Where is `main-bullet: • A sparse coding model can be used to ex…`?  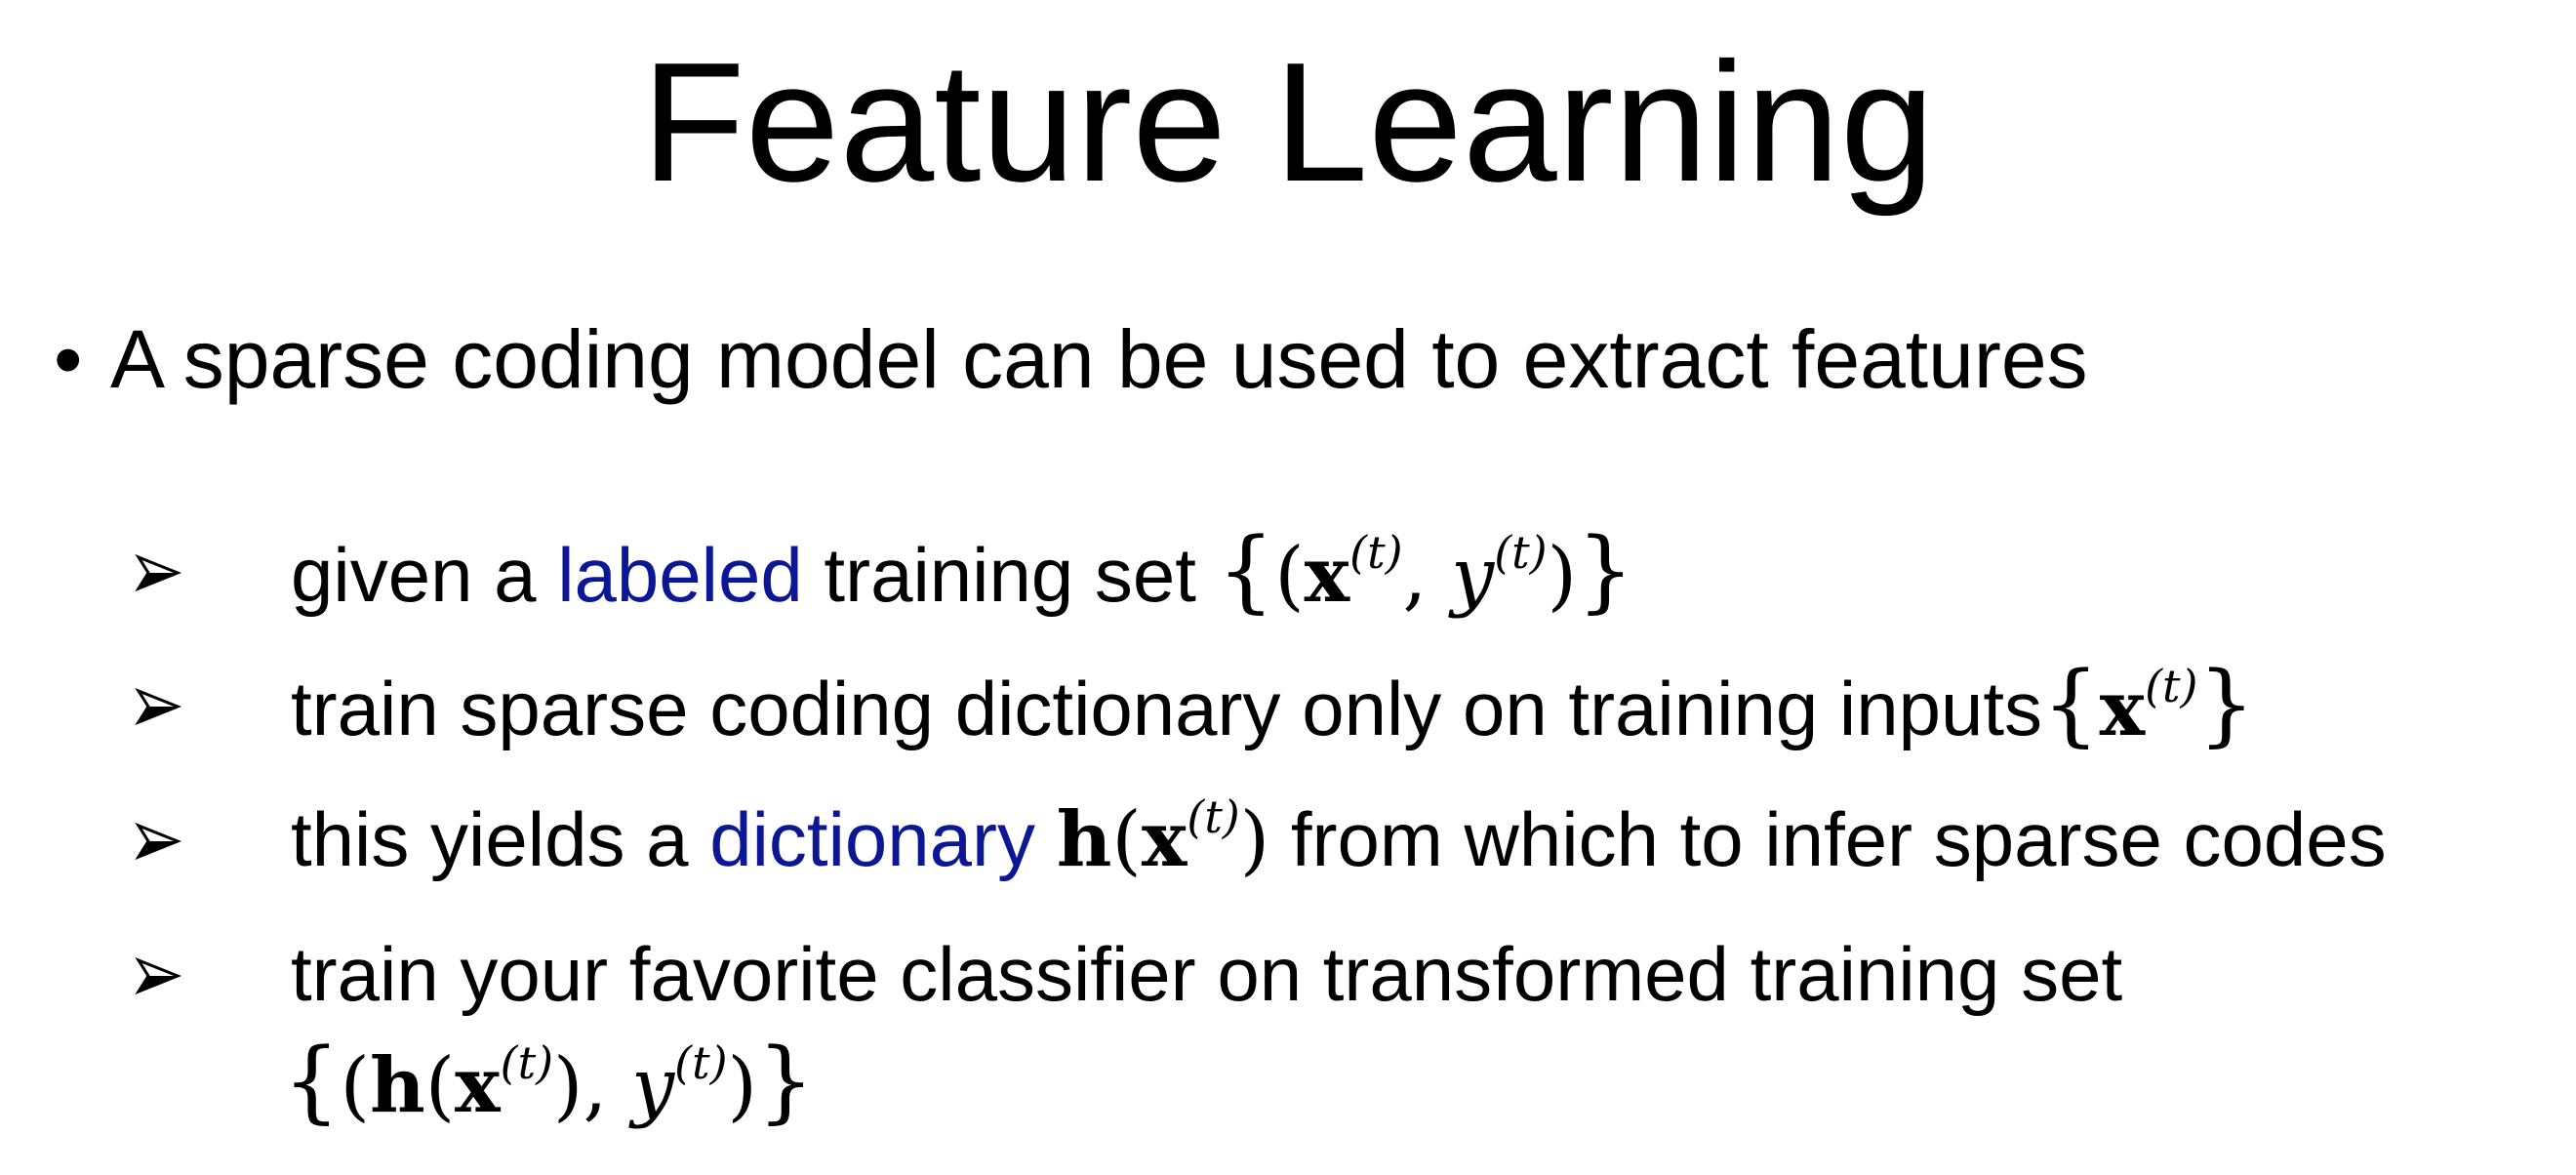 main-bullet: • A sparse coding model can be used to ex… is located at coordinates (1071, 359).